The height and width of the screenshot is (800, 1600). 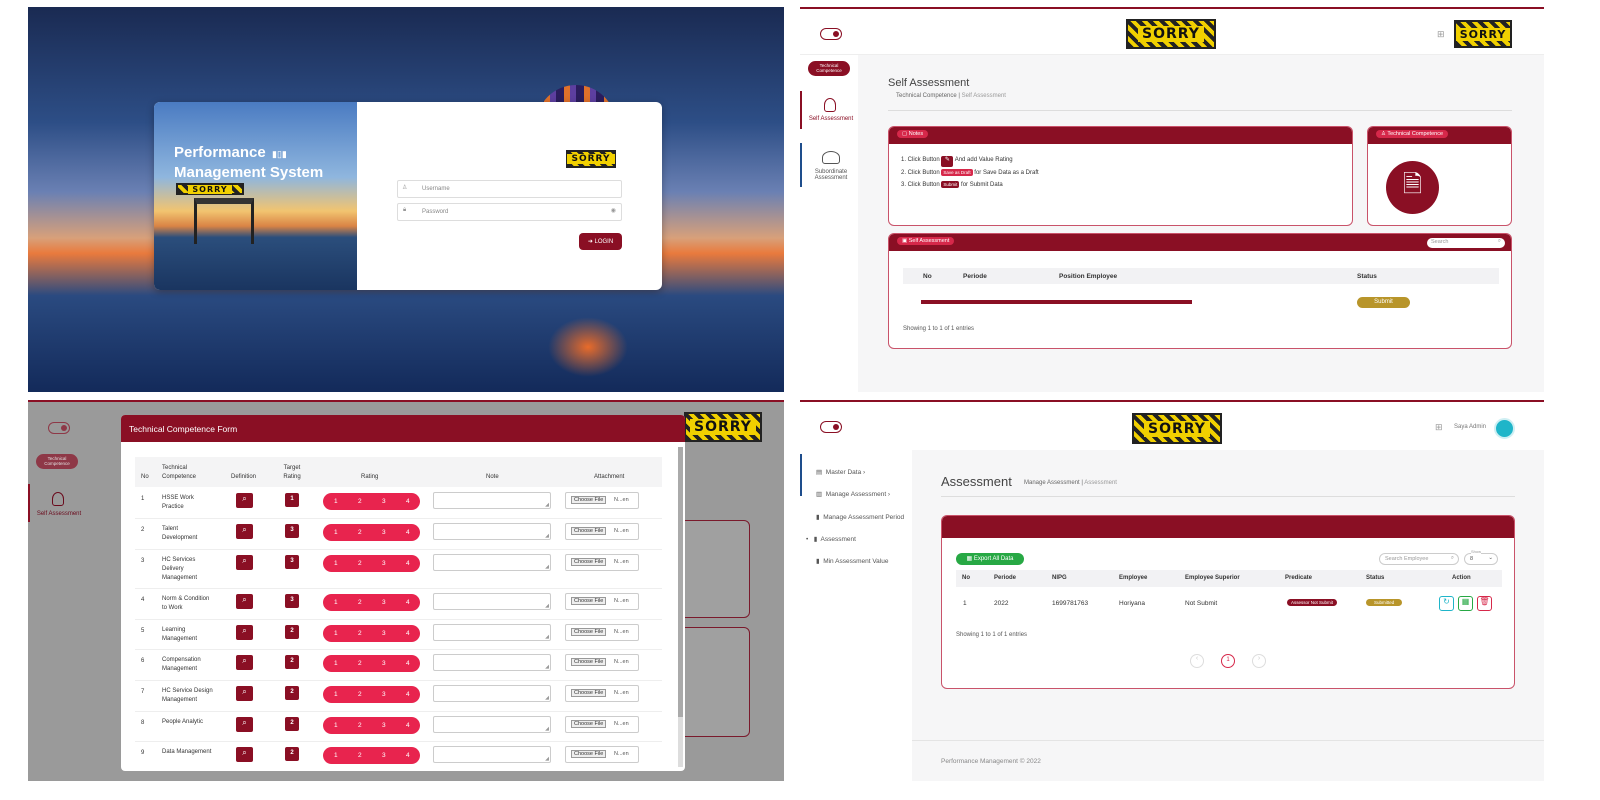 What do you see at coordinates (1052, 483) in the screenshot?
I see `breadcrumb-link: Manage Assessment` at bounding box center [1052, 483].